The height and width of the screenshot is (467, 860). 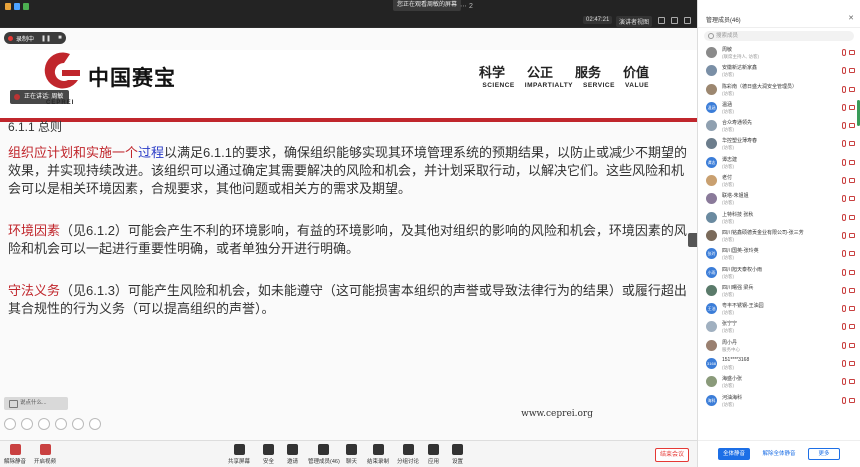 I want to click on fullscreen-icon, so click(x=661, y=20).